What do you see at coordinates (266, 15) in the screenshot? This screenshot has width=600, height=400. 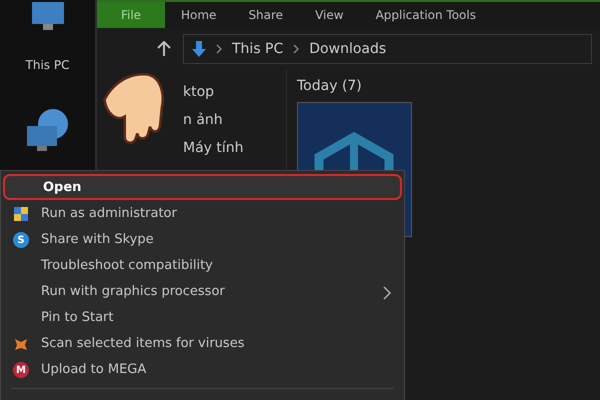 I see `ribbon-tab: Share` at bounding box center [266, 15].